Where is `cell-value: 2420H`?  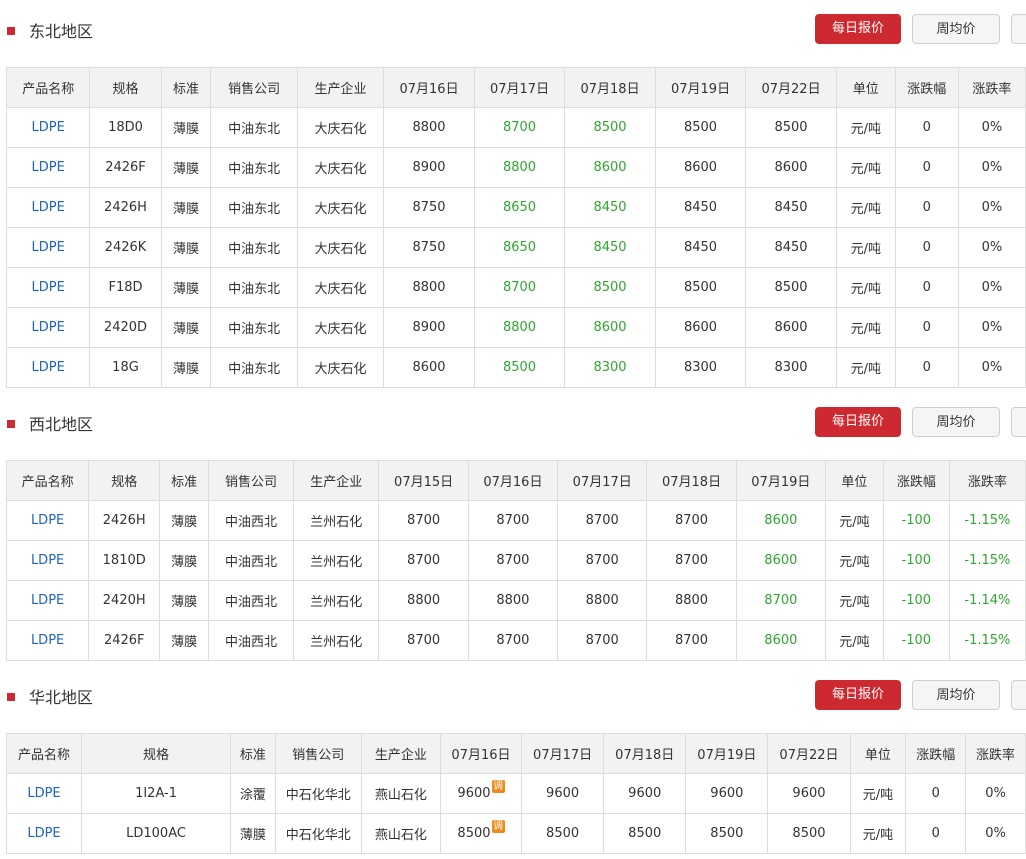
cell-value: 2420H is located at coordinates (124, 600).